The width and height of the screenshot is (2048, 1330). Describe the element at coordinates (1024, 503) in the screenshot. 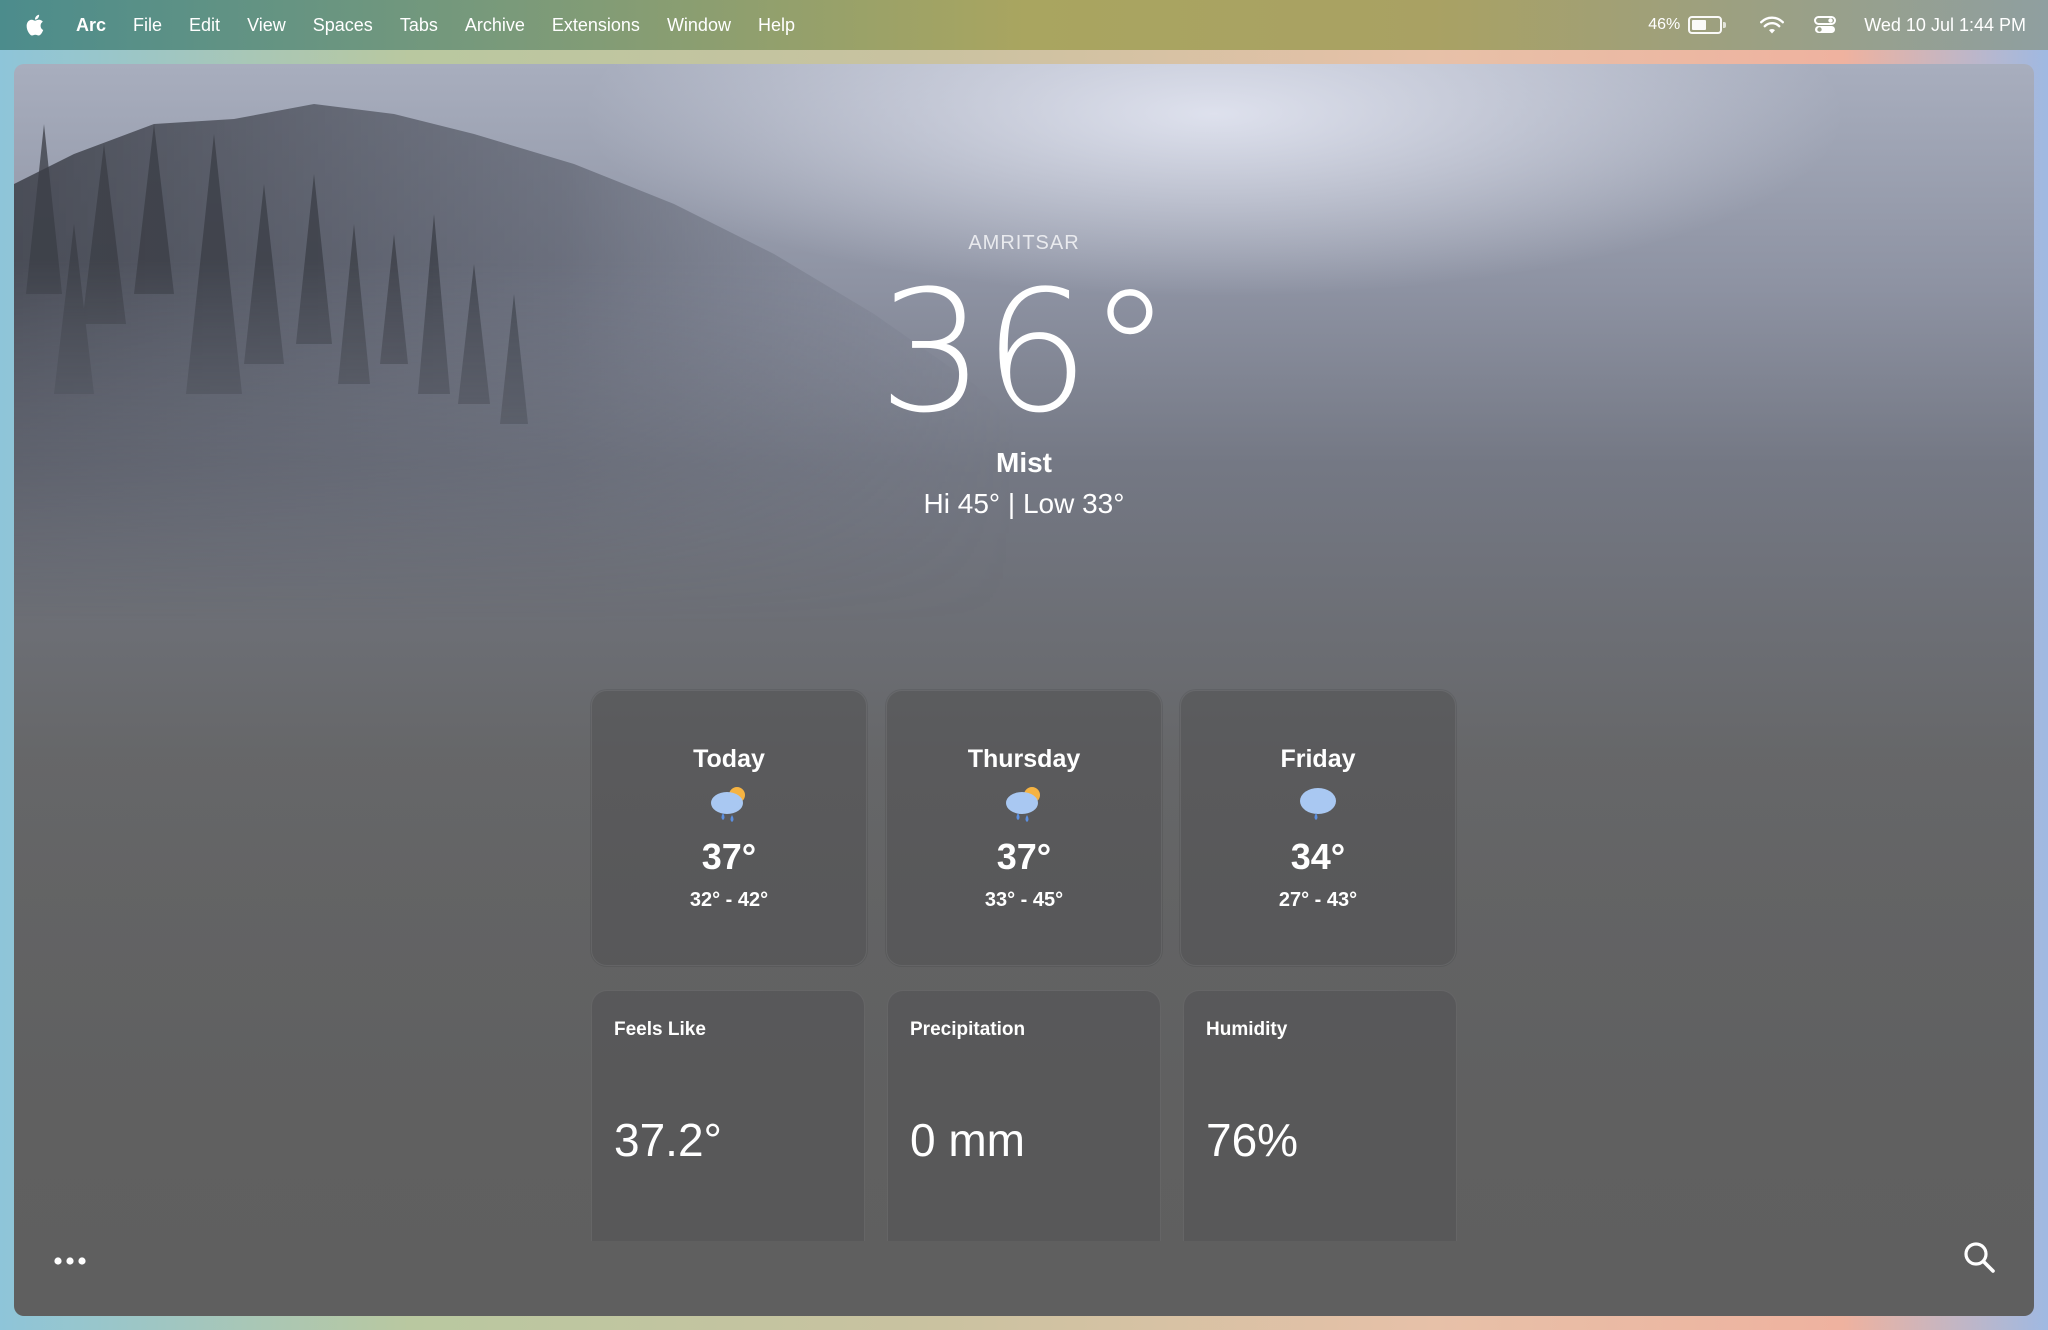

I see `high-low-temperature: Hi 45° | Low 33°` at that location.